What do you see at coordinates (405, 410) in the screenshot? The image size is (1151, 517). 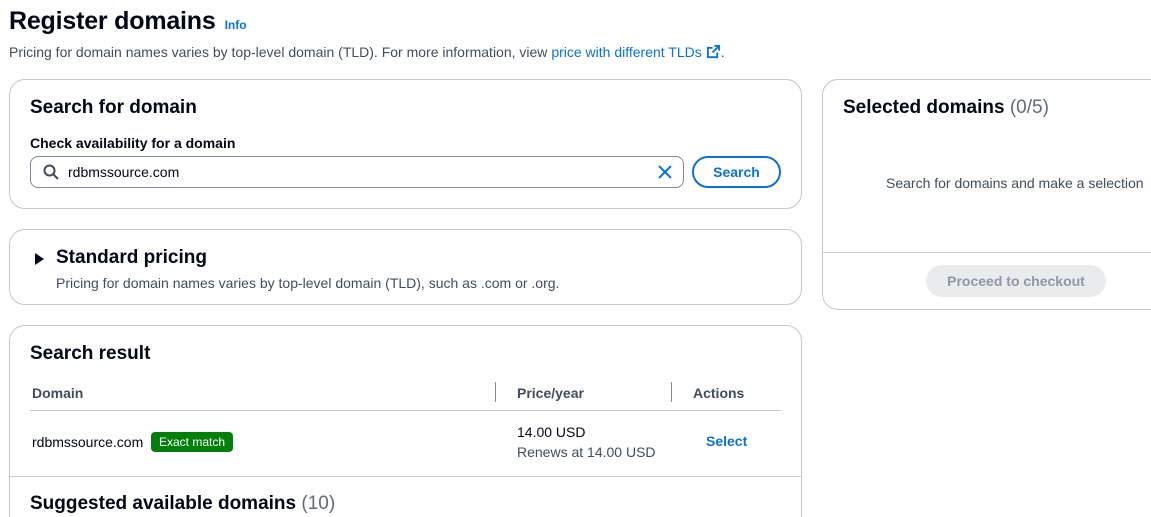 I see `table-header-divider` at bounding box center [405, 410].